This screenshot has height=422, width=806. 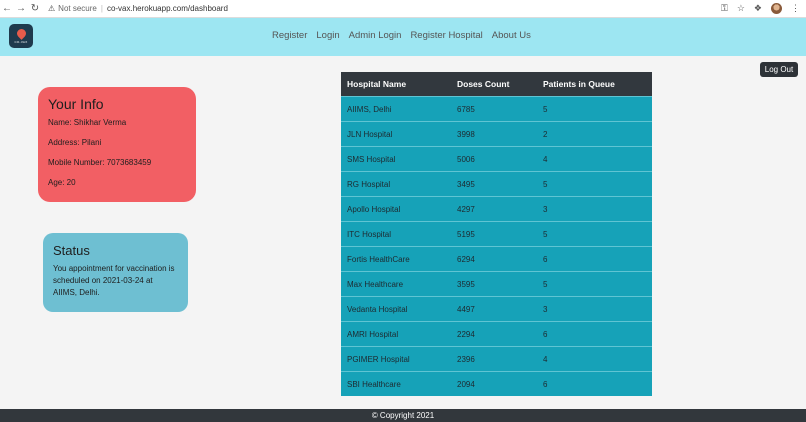 I want to click on covax-logo: CO-VAX, so click(x=21, y=36).